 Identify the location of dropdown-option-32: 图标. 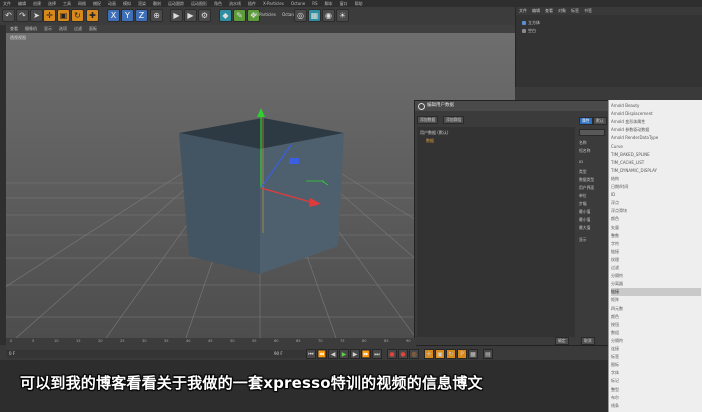
(656, 365).